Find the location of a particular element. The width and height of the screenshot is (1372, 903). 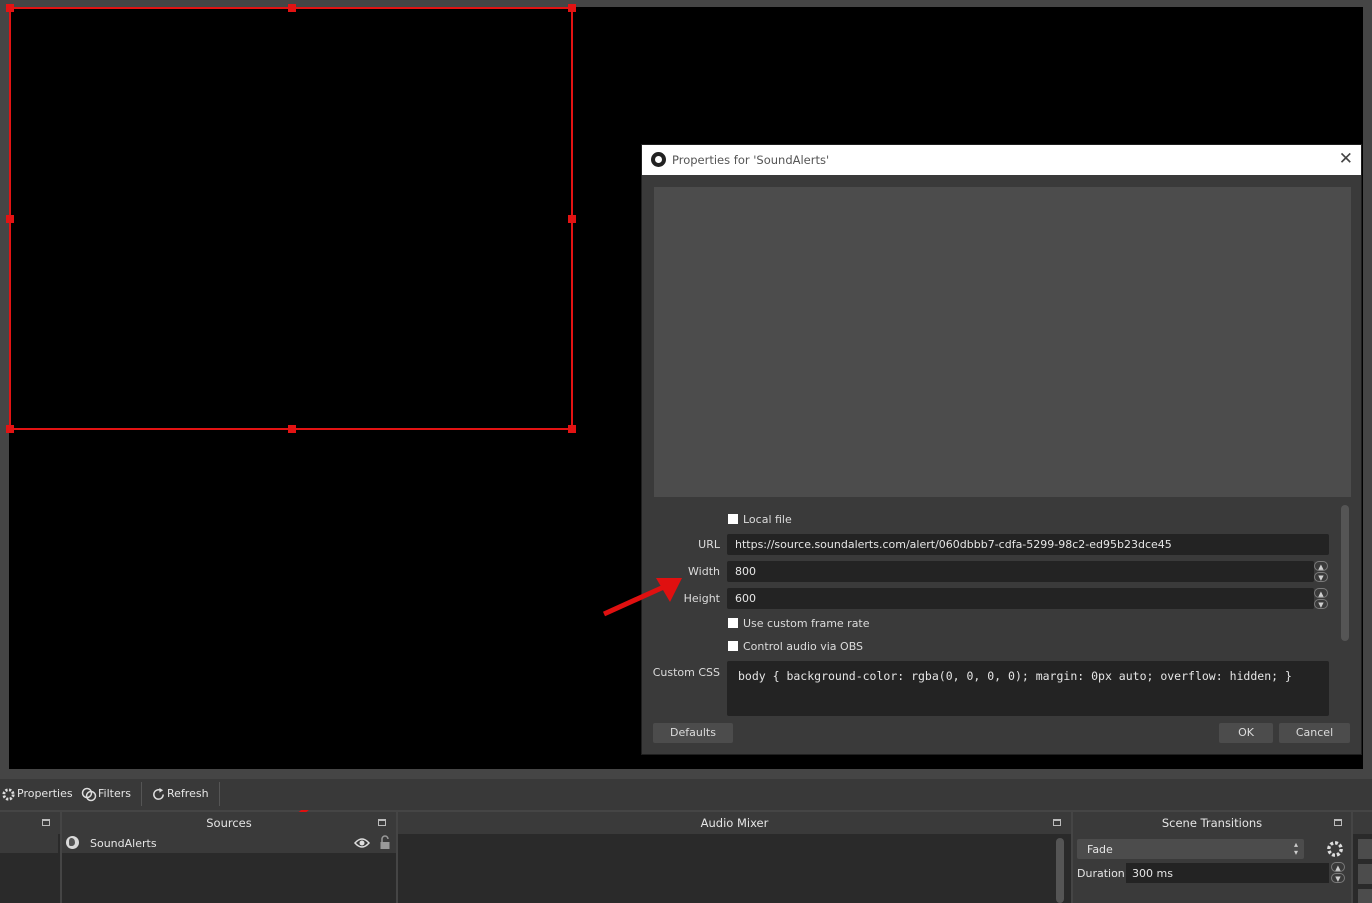

width-stepper: ▲ ▼ is located at coordinates (1321, 571).